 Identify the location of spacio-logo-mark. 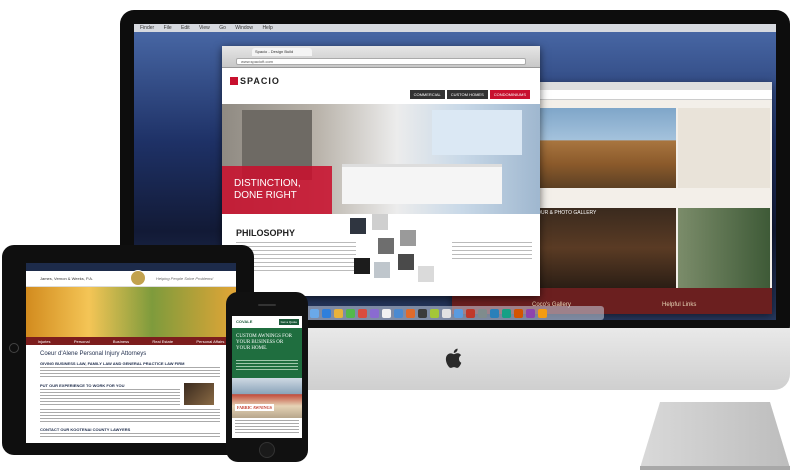
(234, 81).